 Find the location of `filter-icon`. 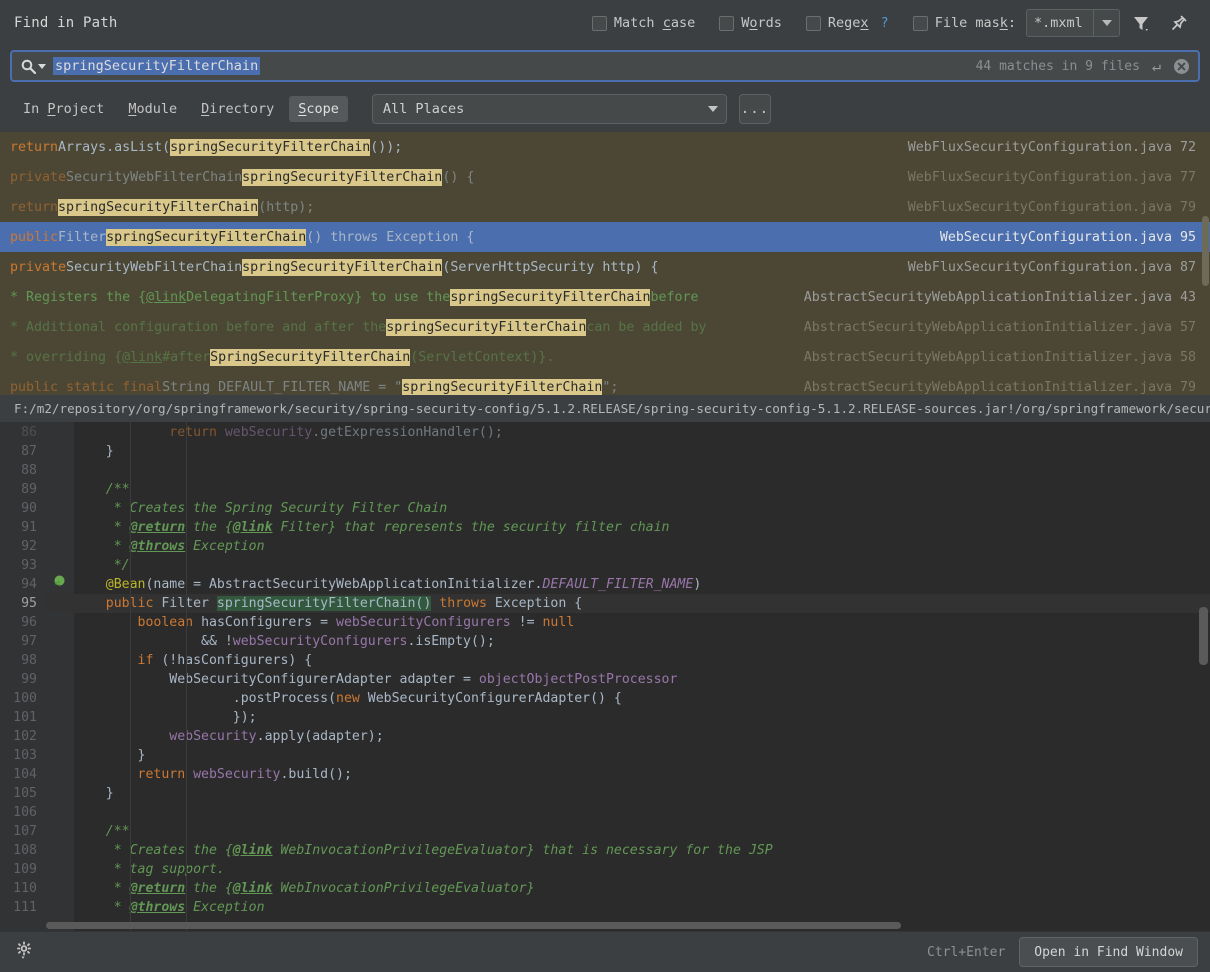

filter-icon is located at coordinates (1141, 23).